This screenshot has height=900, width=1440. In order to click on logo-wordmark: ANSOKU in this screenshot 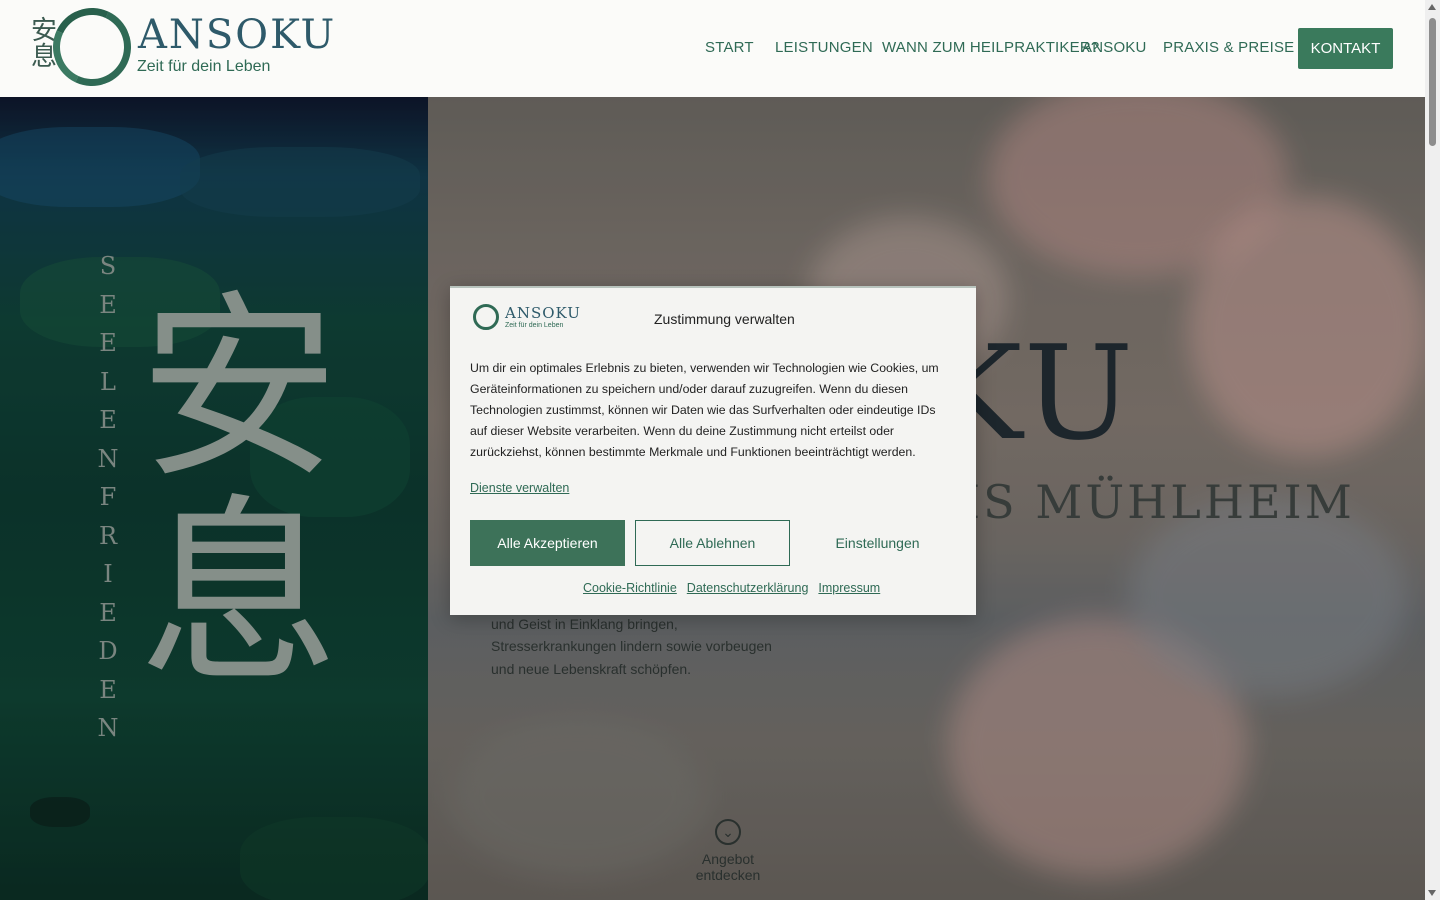, I will do `click(237, 35)`.